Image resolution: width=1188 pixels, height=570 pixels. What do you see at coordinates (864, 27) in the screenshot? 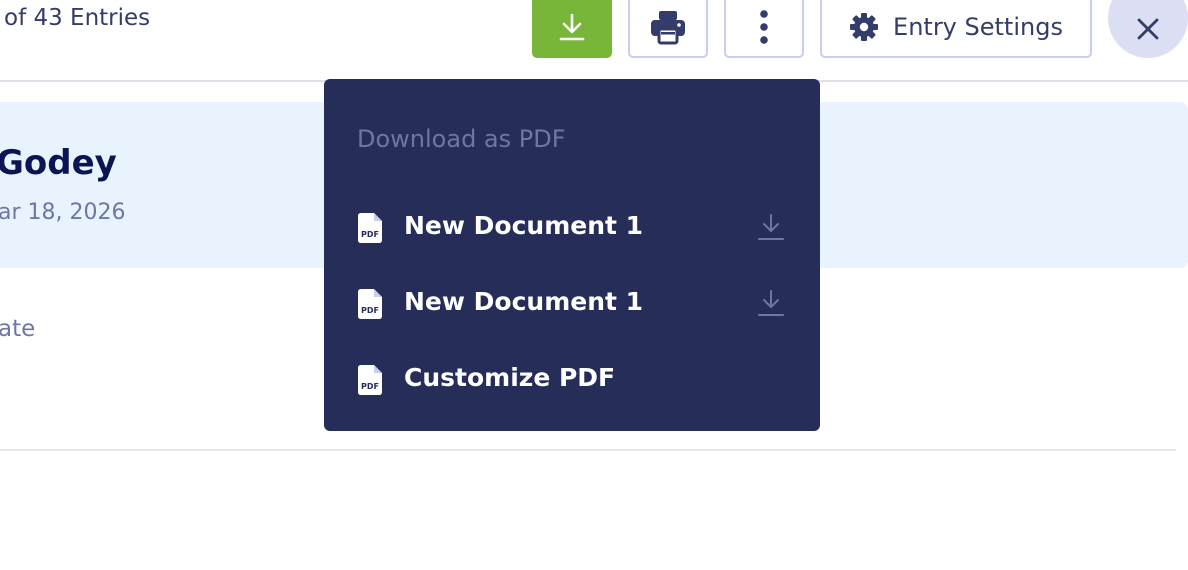
I see `gear-icon` at bounding box center [864, 27].